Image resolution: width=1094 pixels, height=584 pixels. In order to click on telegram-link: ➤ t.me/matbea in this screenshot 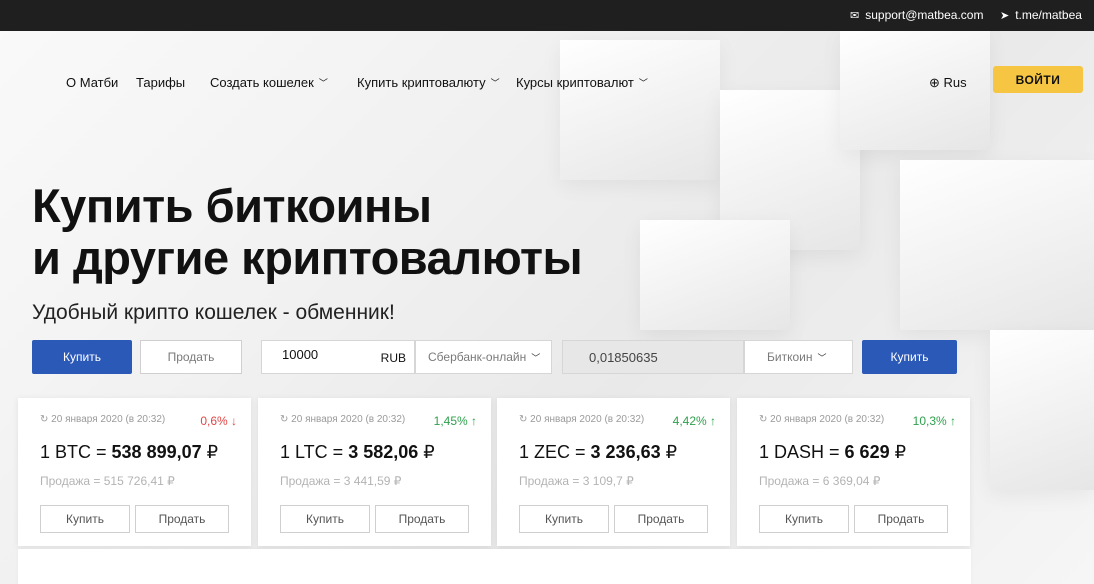, I will do `click(1041, 15)`.